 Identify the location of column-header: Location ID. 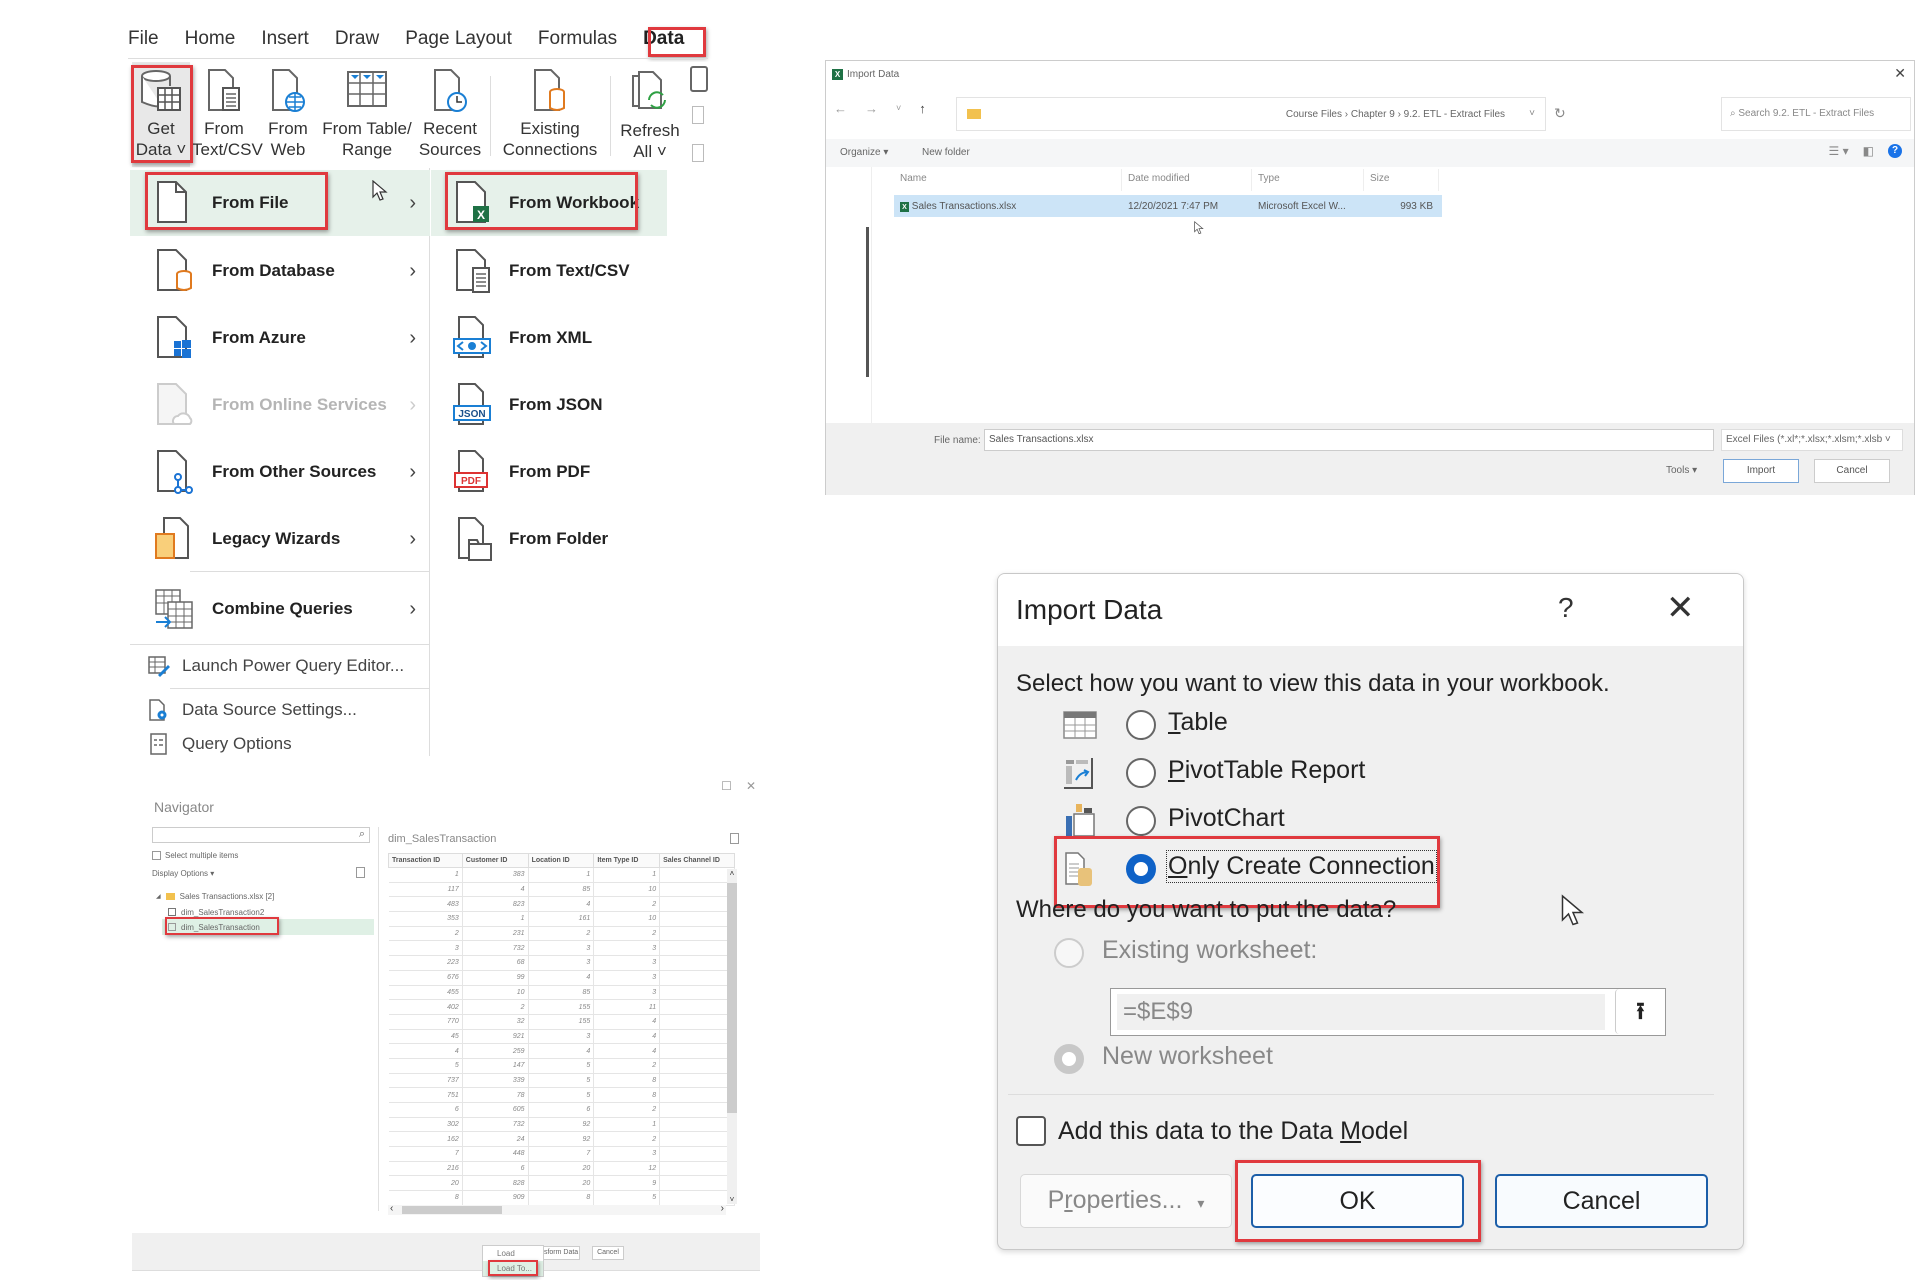
(561, 860).